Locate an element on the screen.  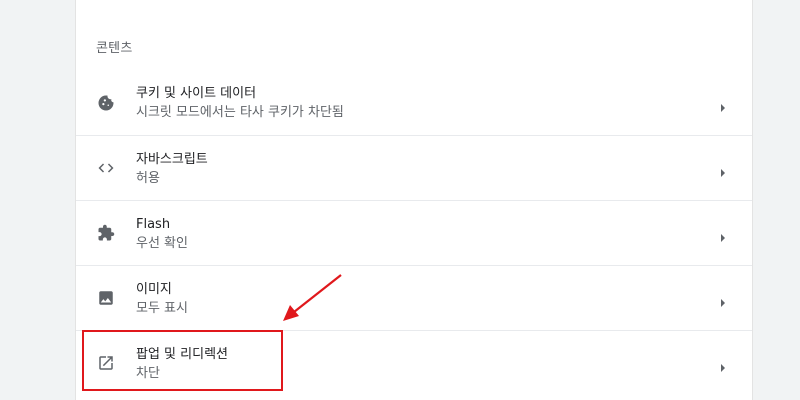
image-icon is located at coordinates (106, 298).